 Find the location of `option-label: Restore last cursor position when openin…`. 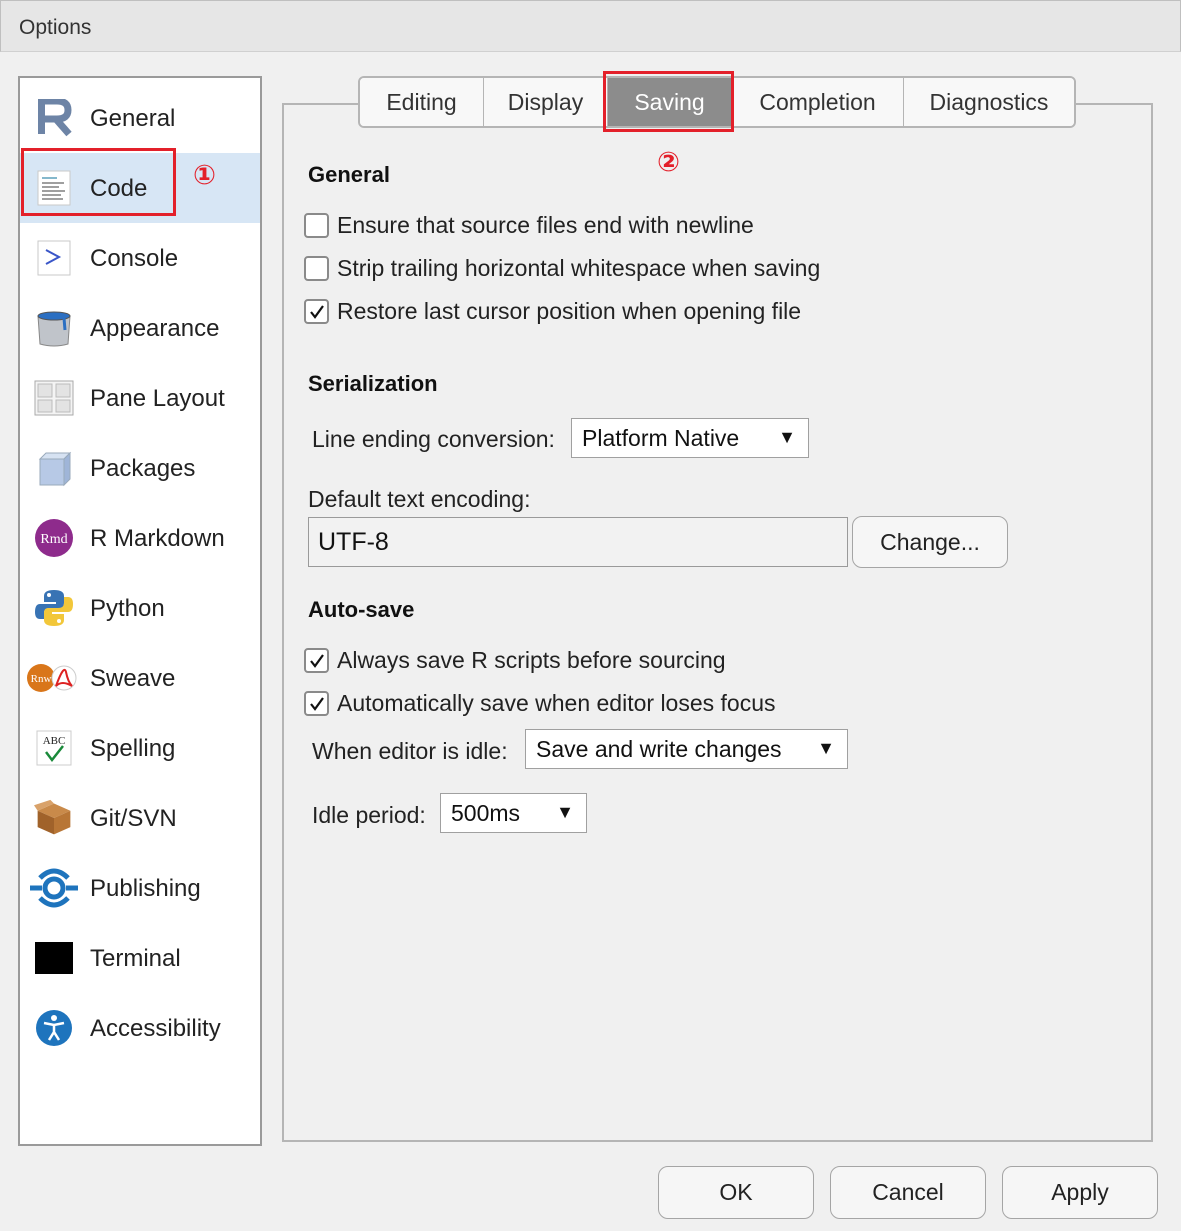

option-label: Restore last cursor position when openin… is located at coordinates (569, 311).